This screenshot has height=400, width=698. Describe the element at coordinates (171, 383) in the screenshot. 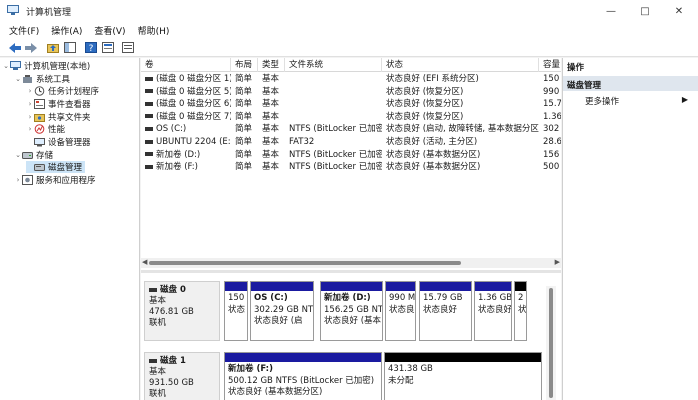

I see `disk-size: 931.50 GB` at that location.